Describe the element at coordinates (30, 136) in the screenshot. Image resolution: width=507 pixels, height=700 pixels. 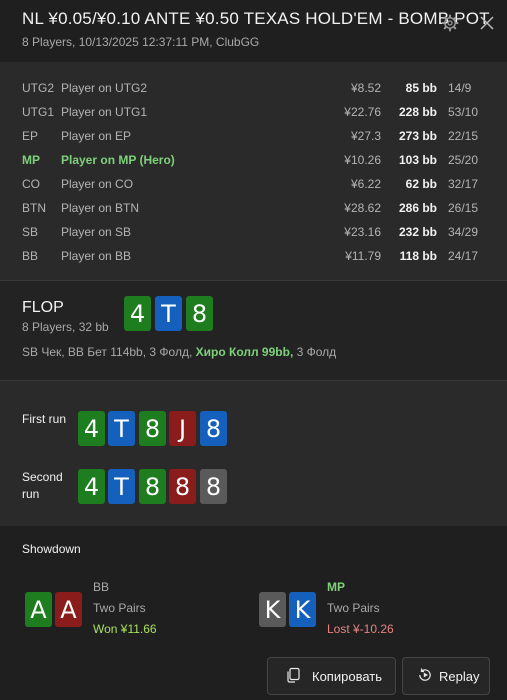
I see `player-position: EP` at that location.